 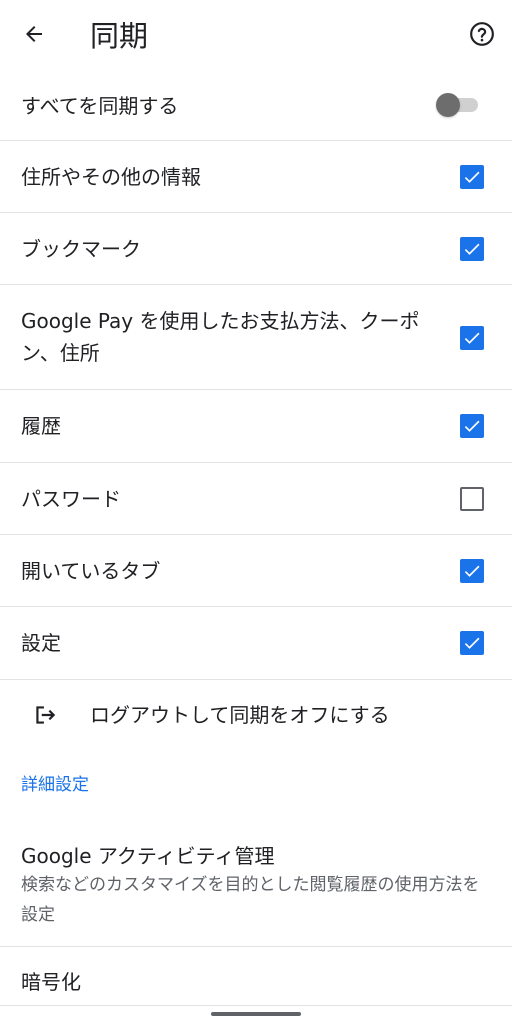 What do you see at coordinates (256, 978) in the screenshot?
I see `encryption-item: 暗号化` at bounding box center [256, 978].